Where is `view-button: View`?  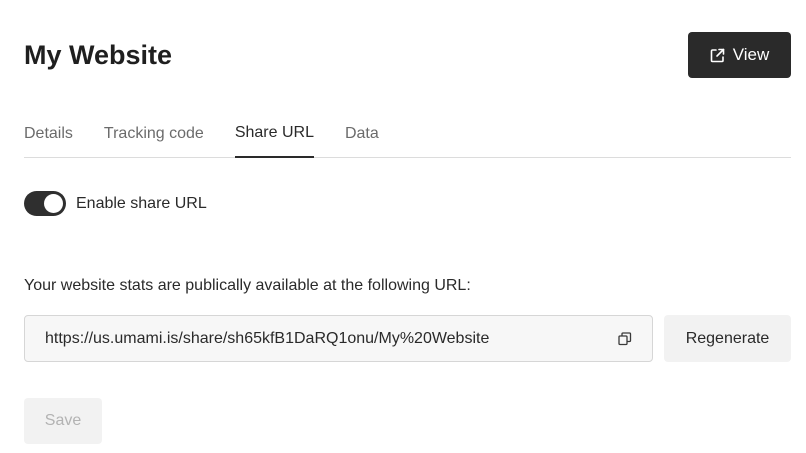
view-button: View is located at coordinates (739, 55).